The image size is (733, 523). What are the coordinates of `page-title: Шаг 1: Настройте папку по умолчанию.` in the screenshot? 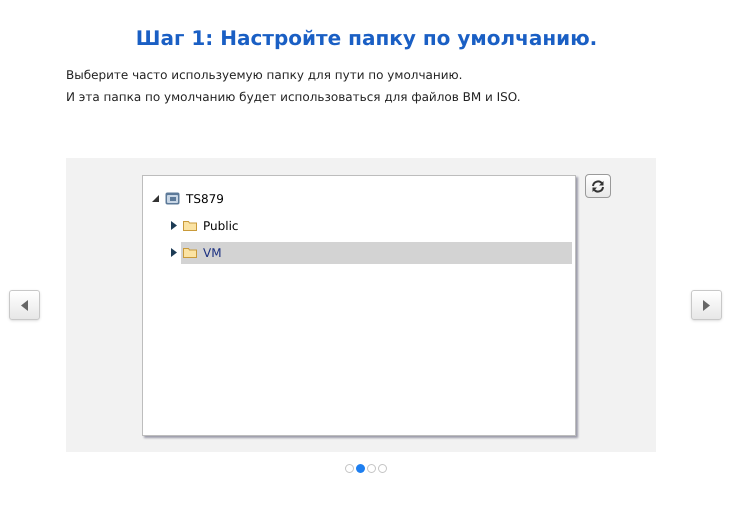 It's located at (366, 38).